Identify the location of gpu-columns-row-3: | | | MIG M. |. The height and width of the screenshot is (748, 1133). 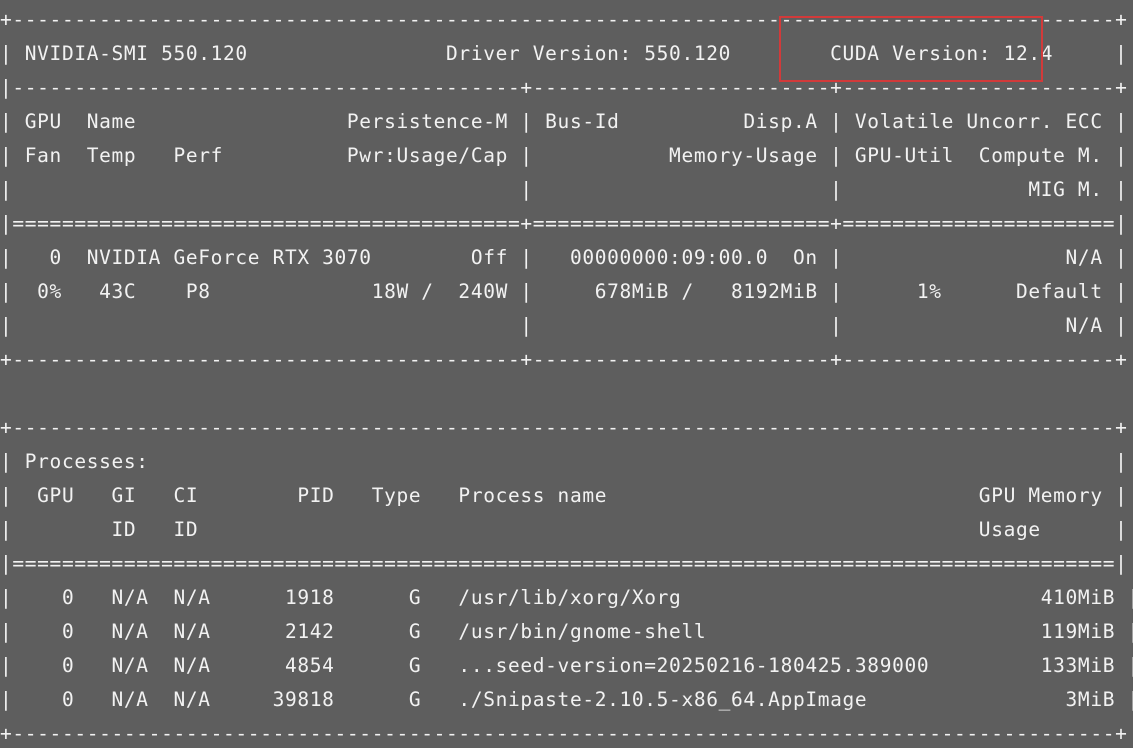
(564, 189).